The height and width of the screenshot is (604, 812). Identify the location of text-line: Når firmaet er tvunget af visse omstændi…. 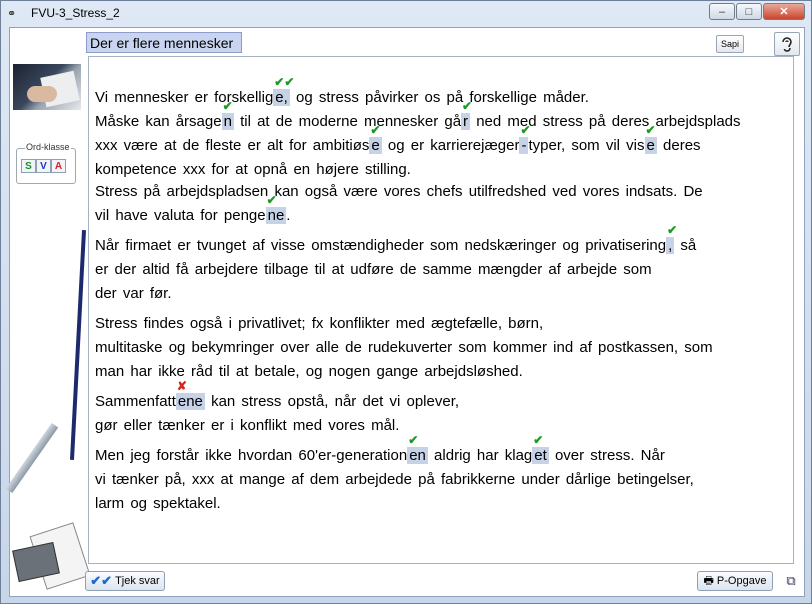
(396, 238).